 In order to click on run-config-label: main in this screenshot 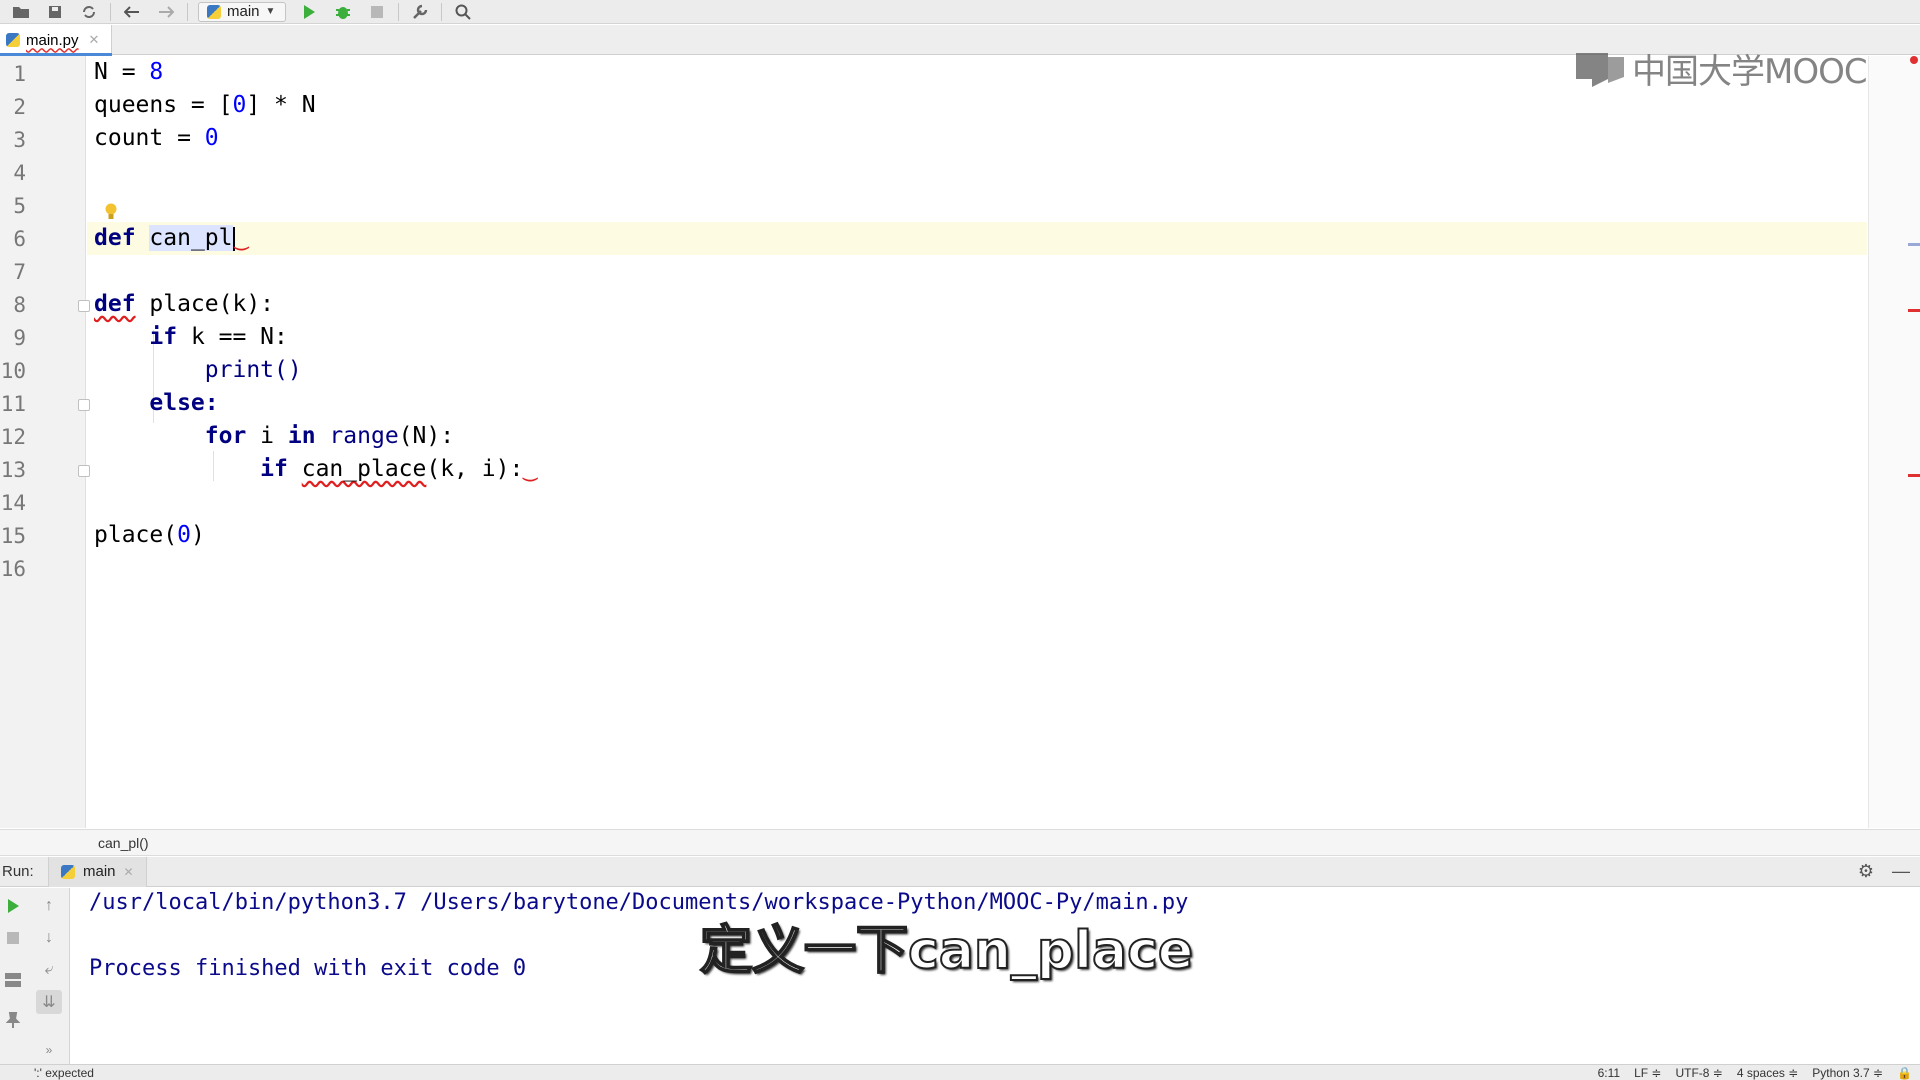, I will do `click(243, 11)`.